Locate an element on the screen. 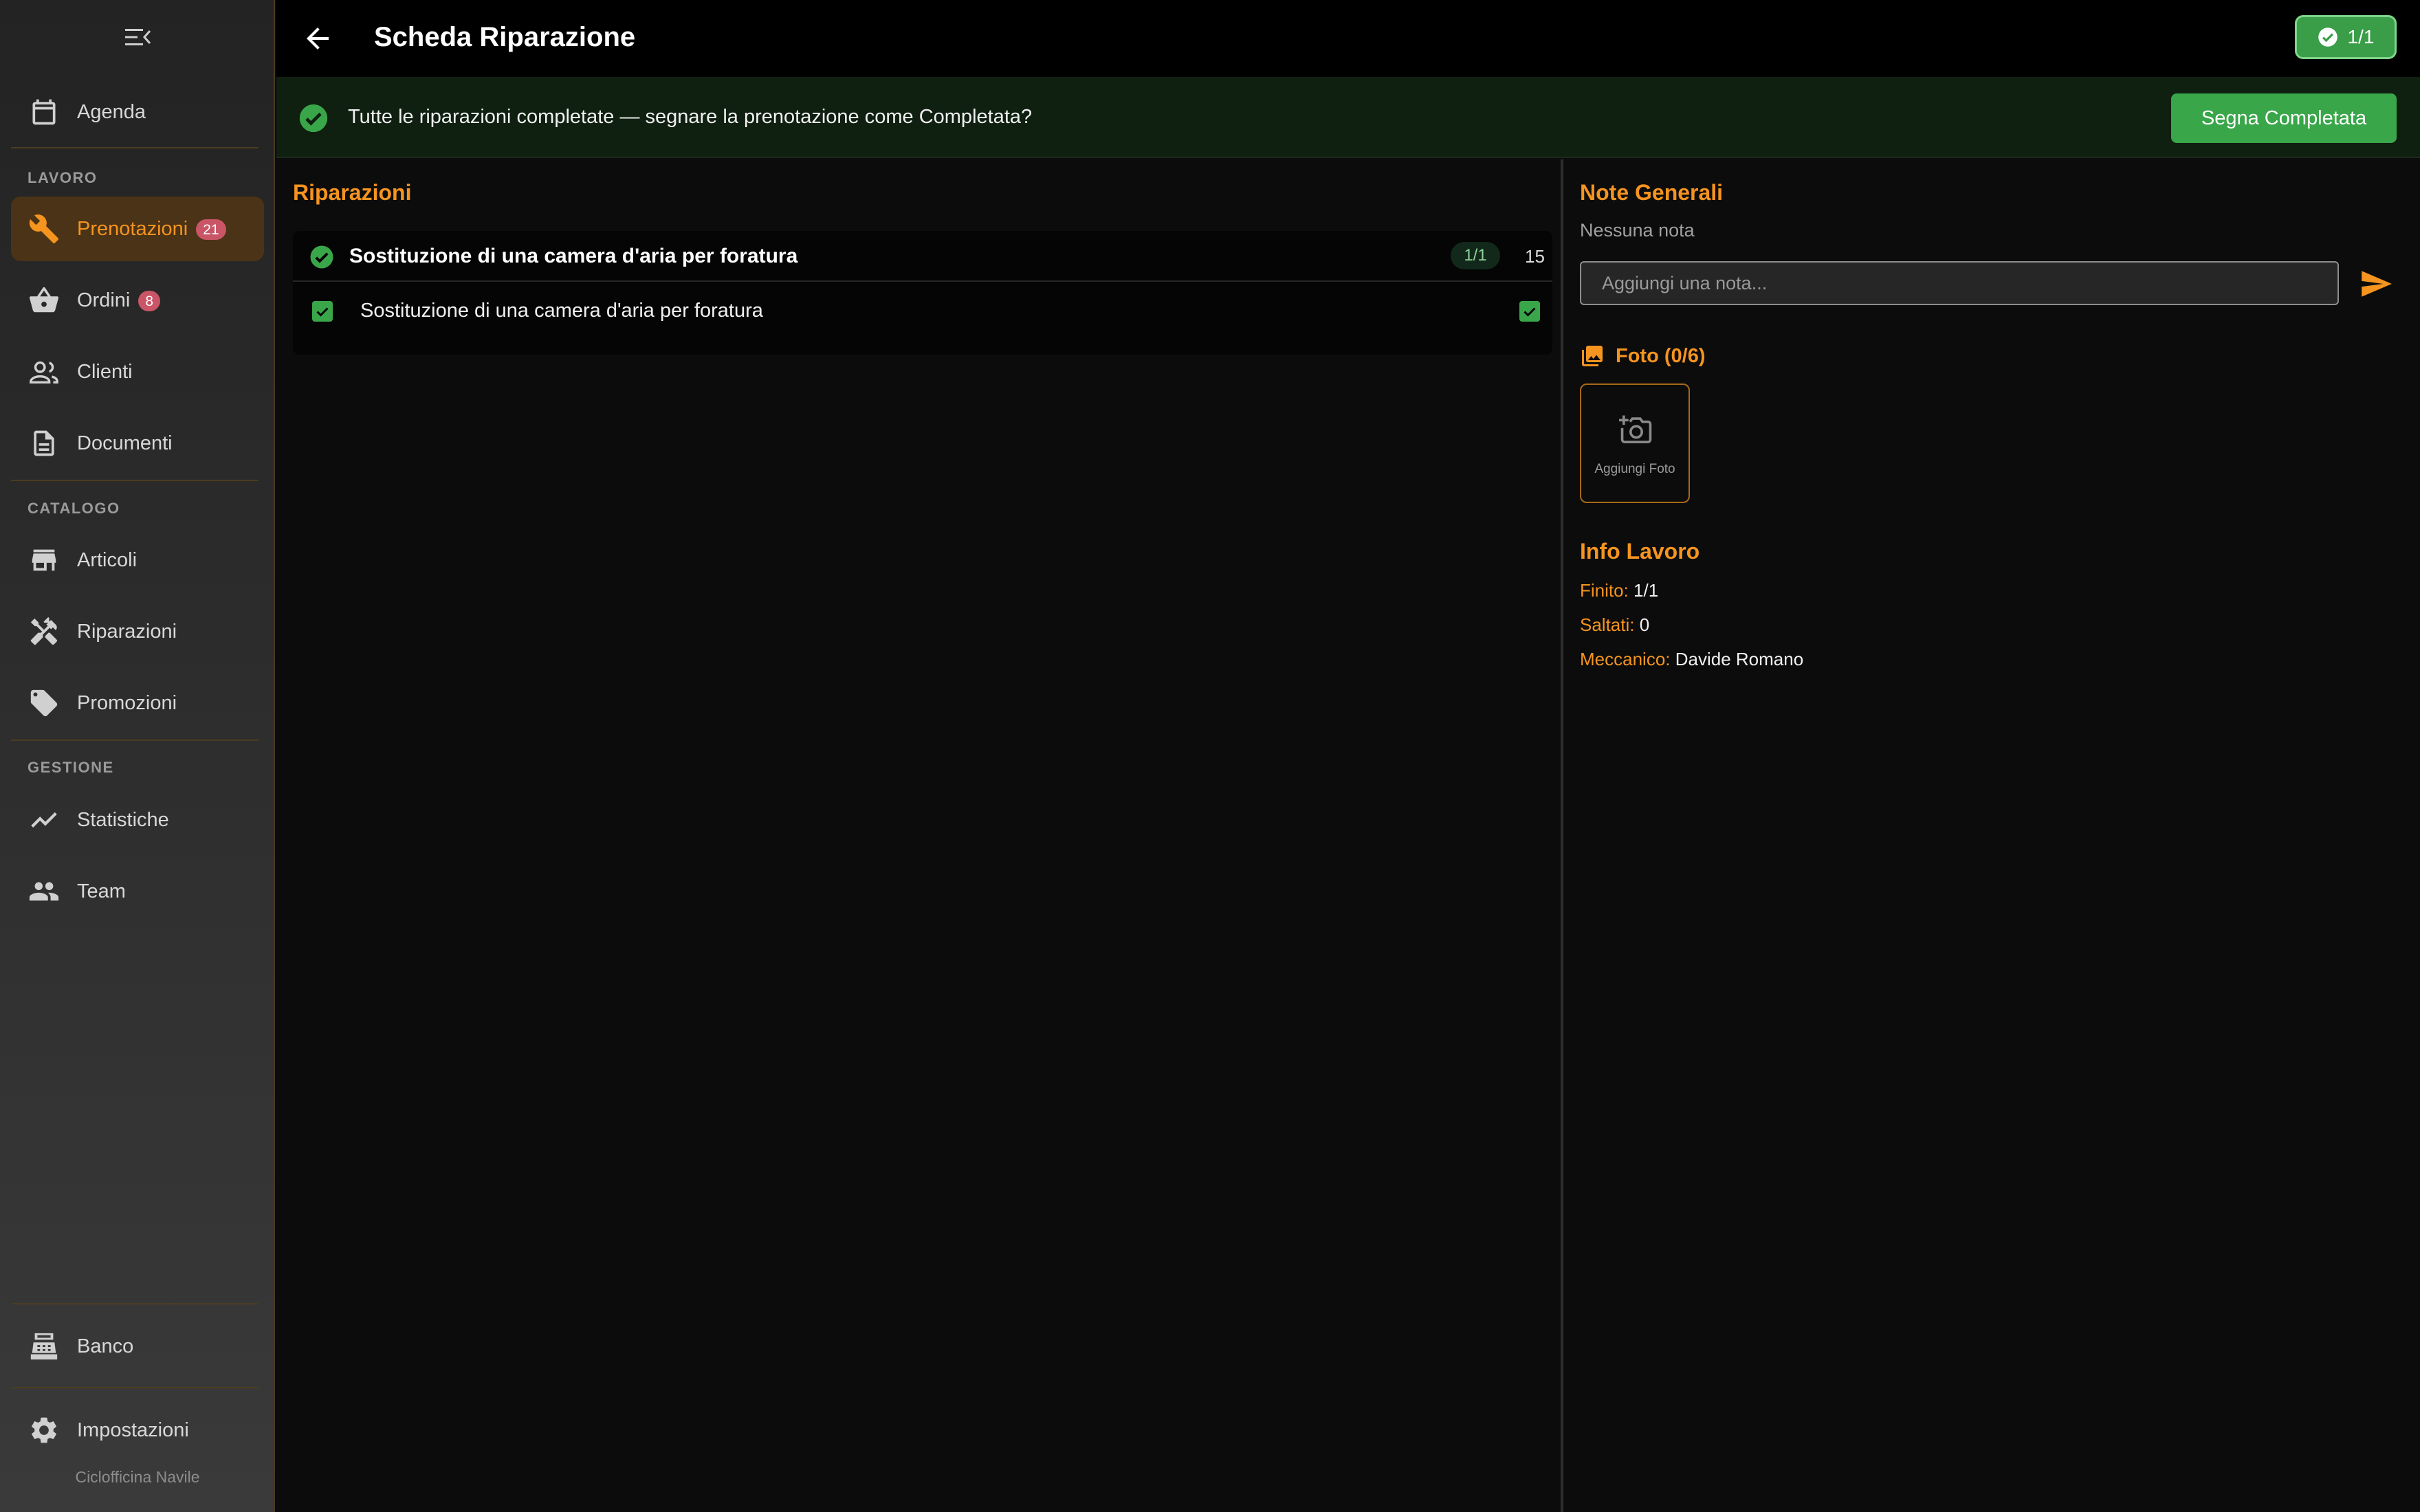  sidebar-item-label: Riparazioni is located at coordinates (127, 631).